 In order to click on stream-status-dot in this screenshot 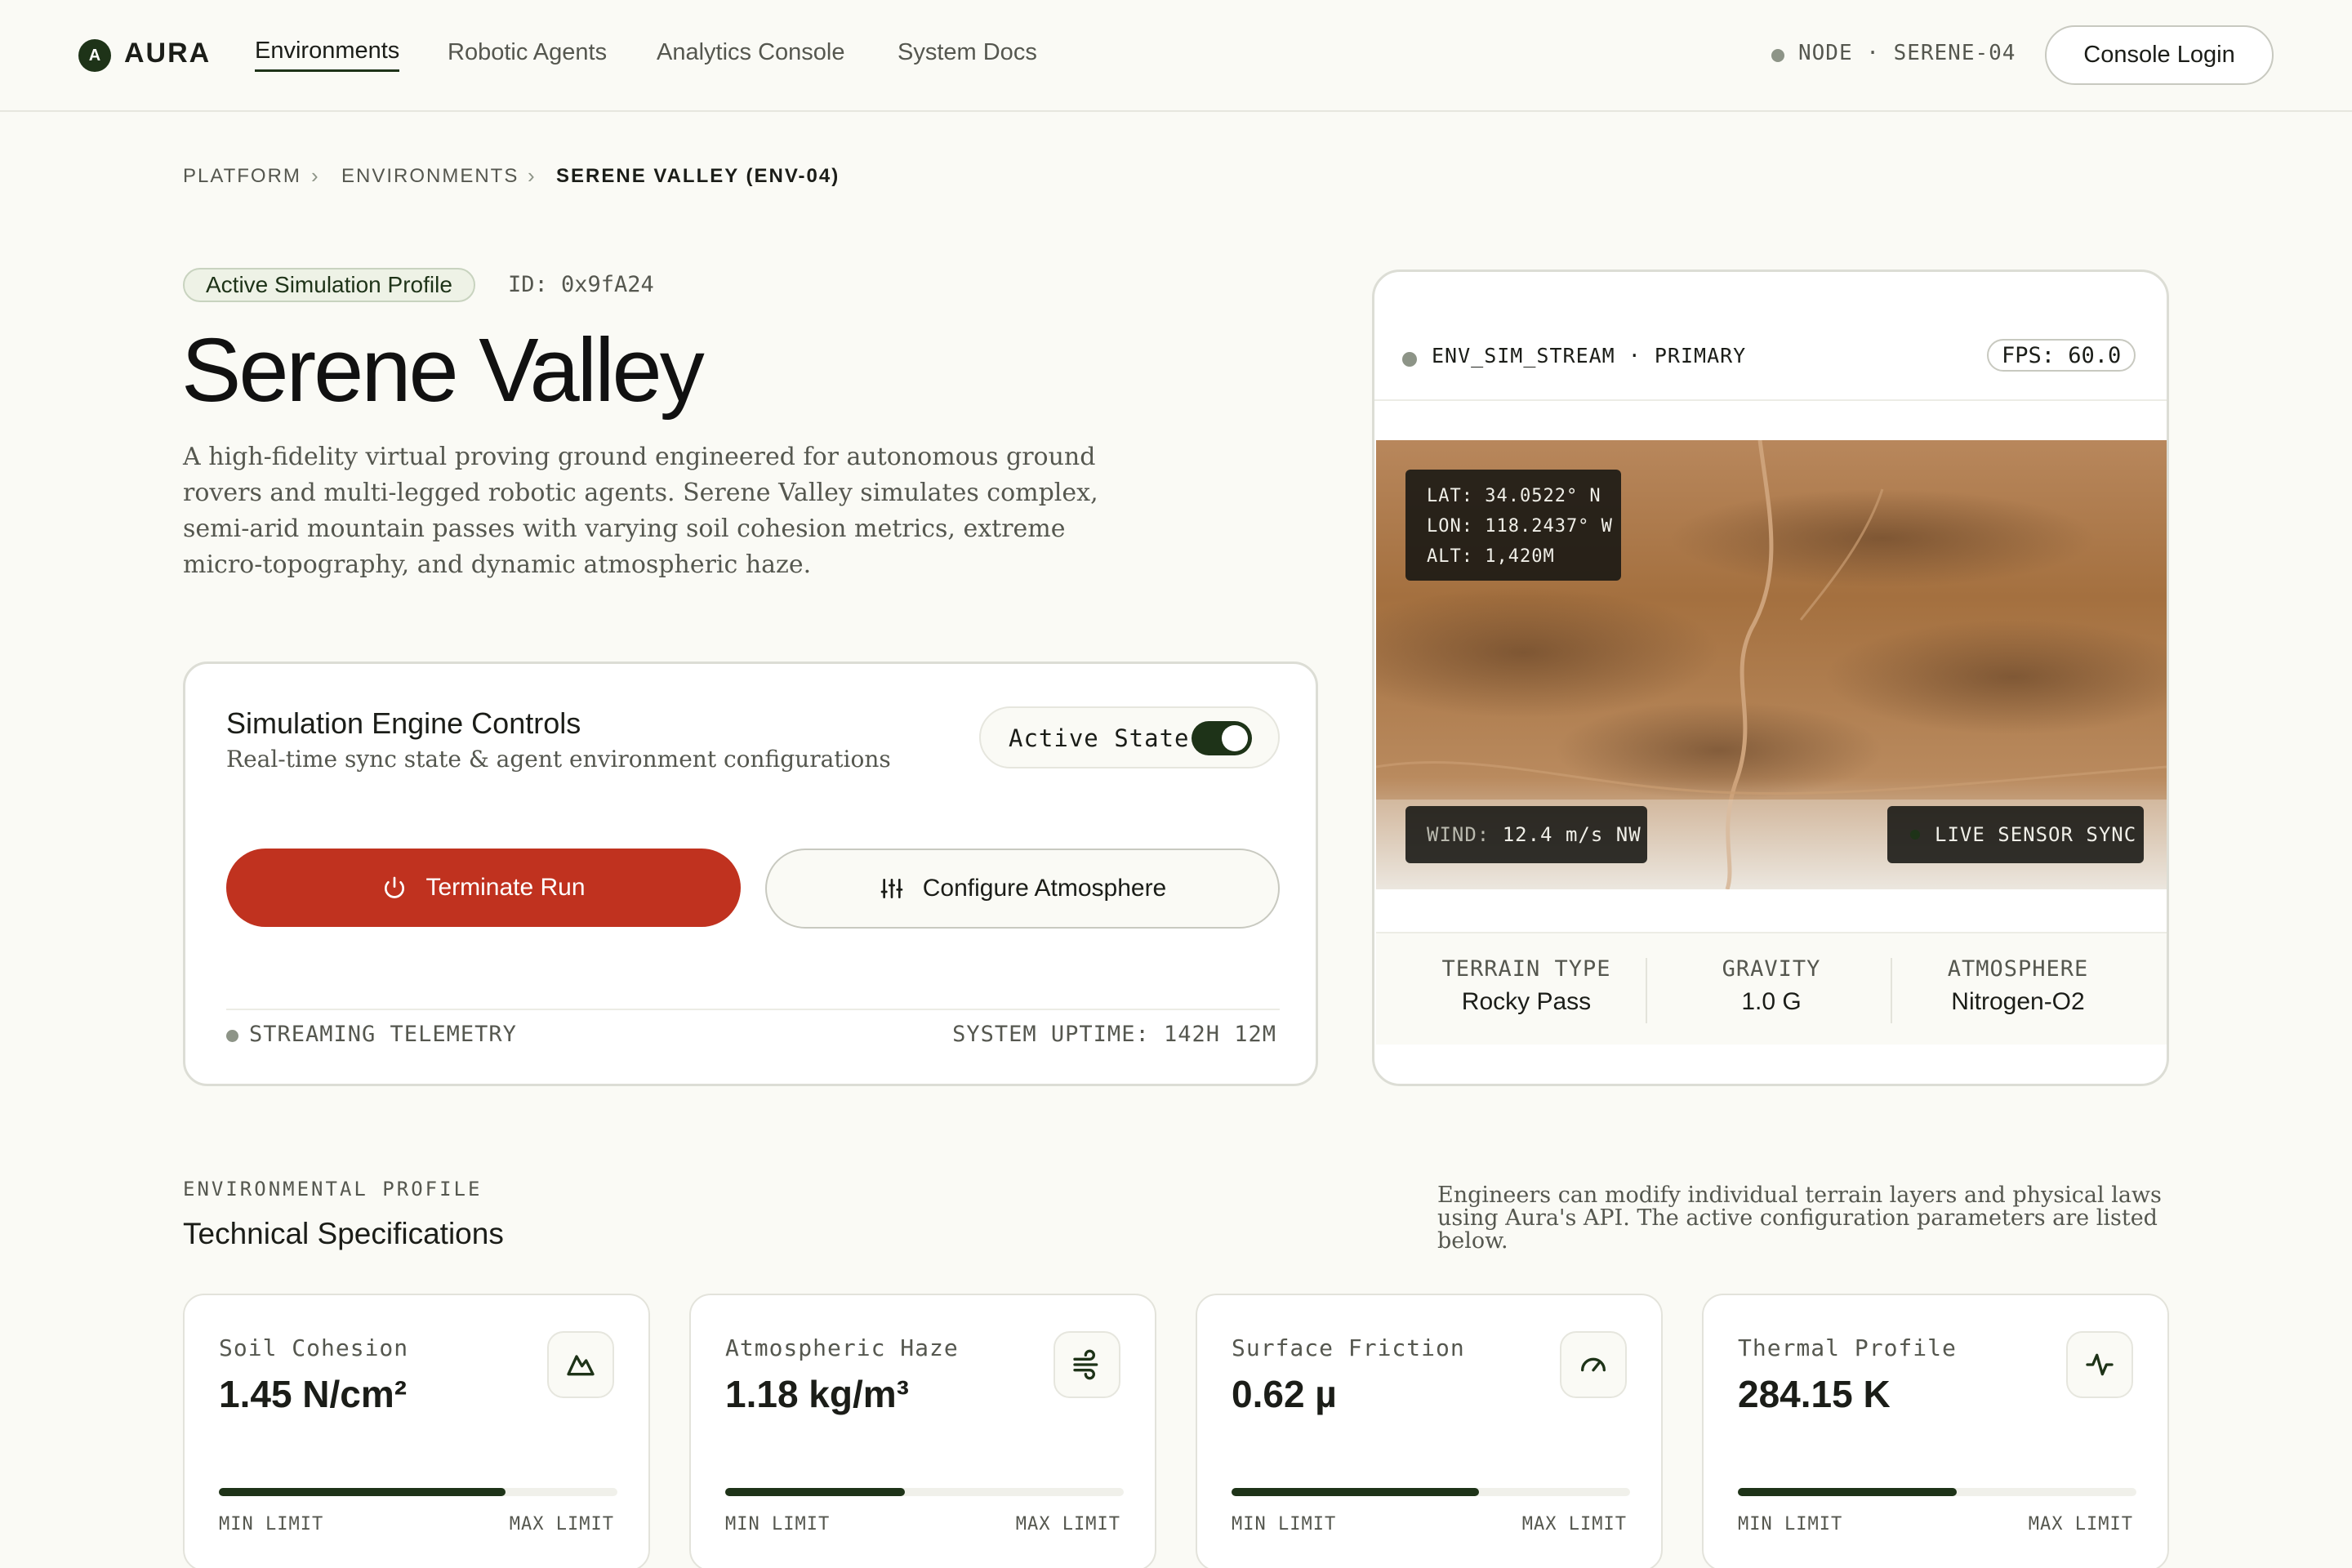, I will do `click(1409, 359)`.